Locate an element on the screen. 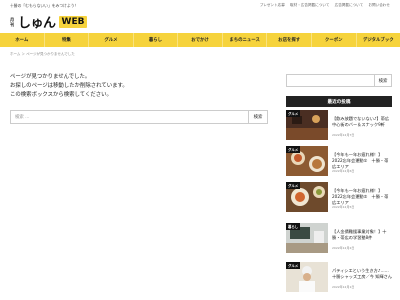  utility-link: 広告掲載について is located at coordinates (349, 5).